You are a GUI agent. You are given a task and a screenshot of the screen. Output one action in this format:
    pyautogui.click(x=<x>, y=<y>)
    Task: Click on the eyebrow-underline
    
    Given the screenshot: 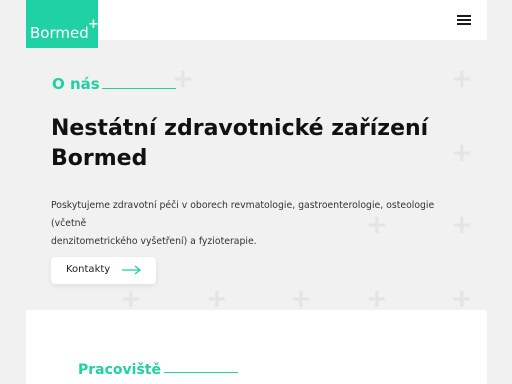 What is the action you would take?
    pyautogui.click(x=139, y=88)
    